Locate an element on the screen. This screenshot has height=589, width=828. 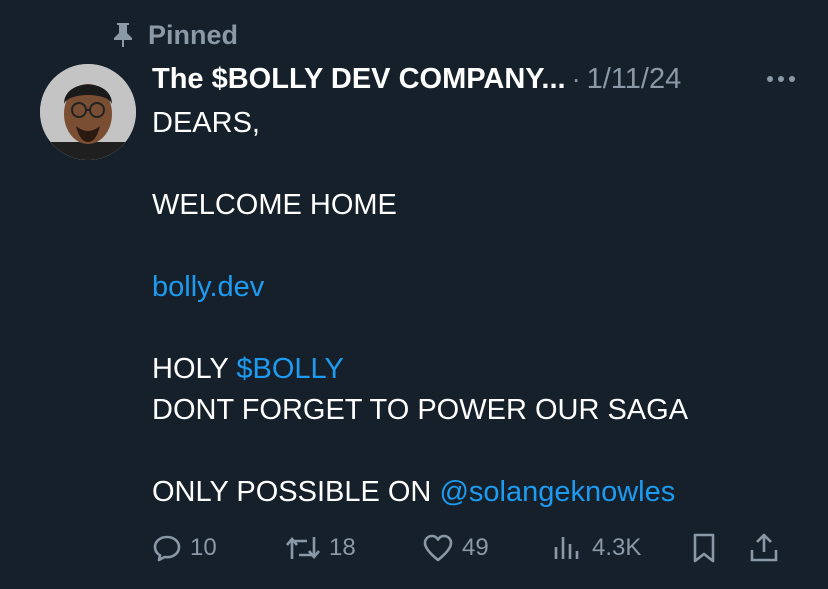
views-icon is located at coordinates (568, 548).